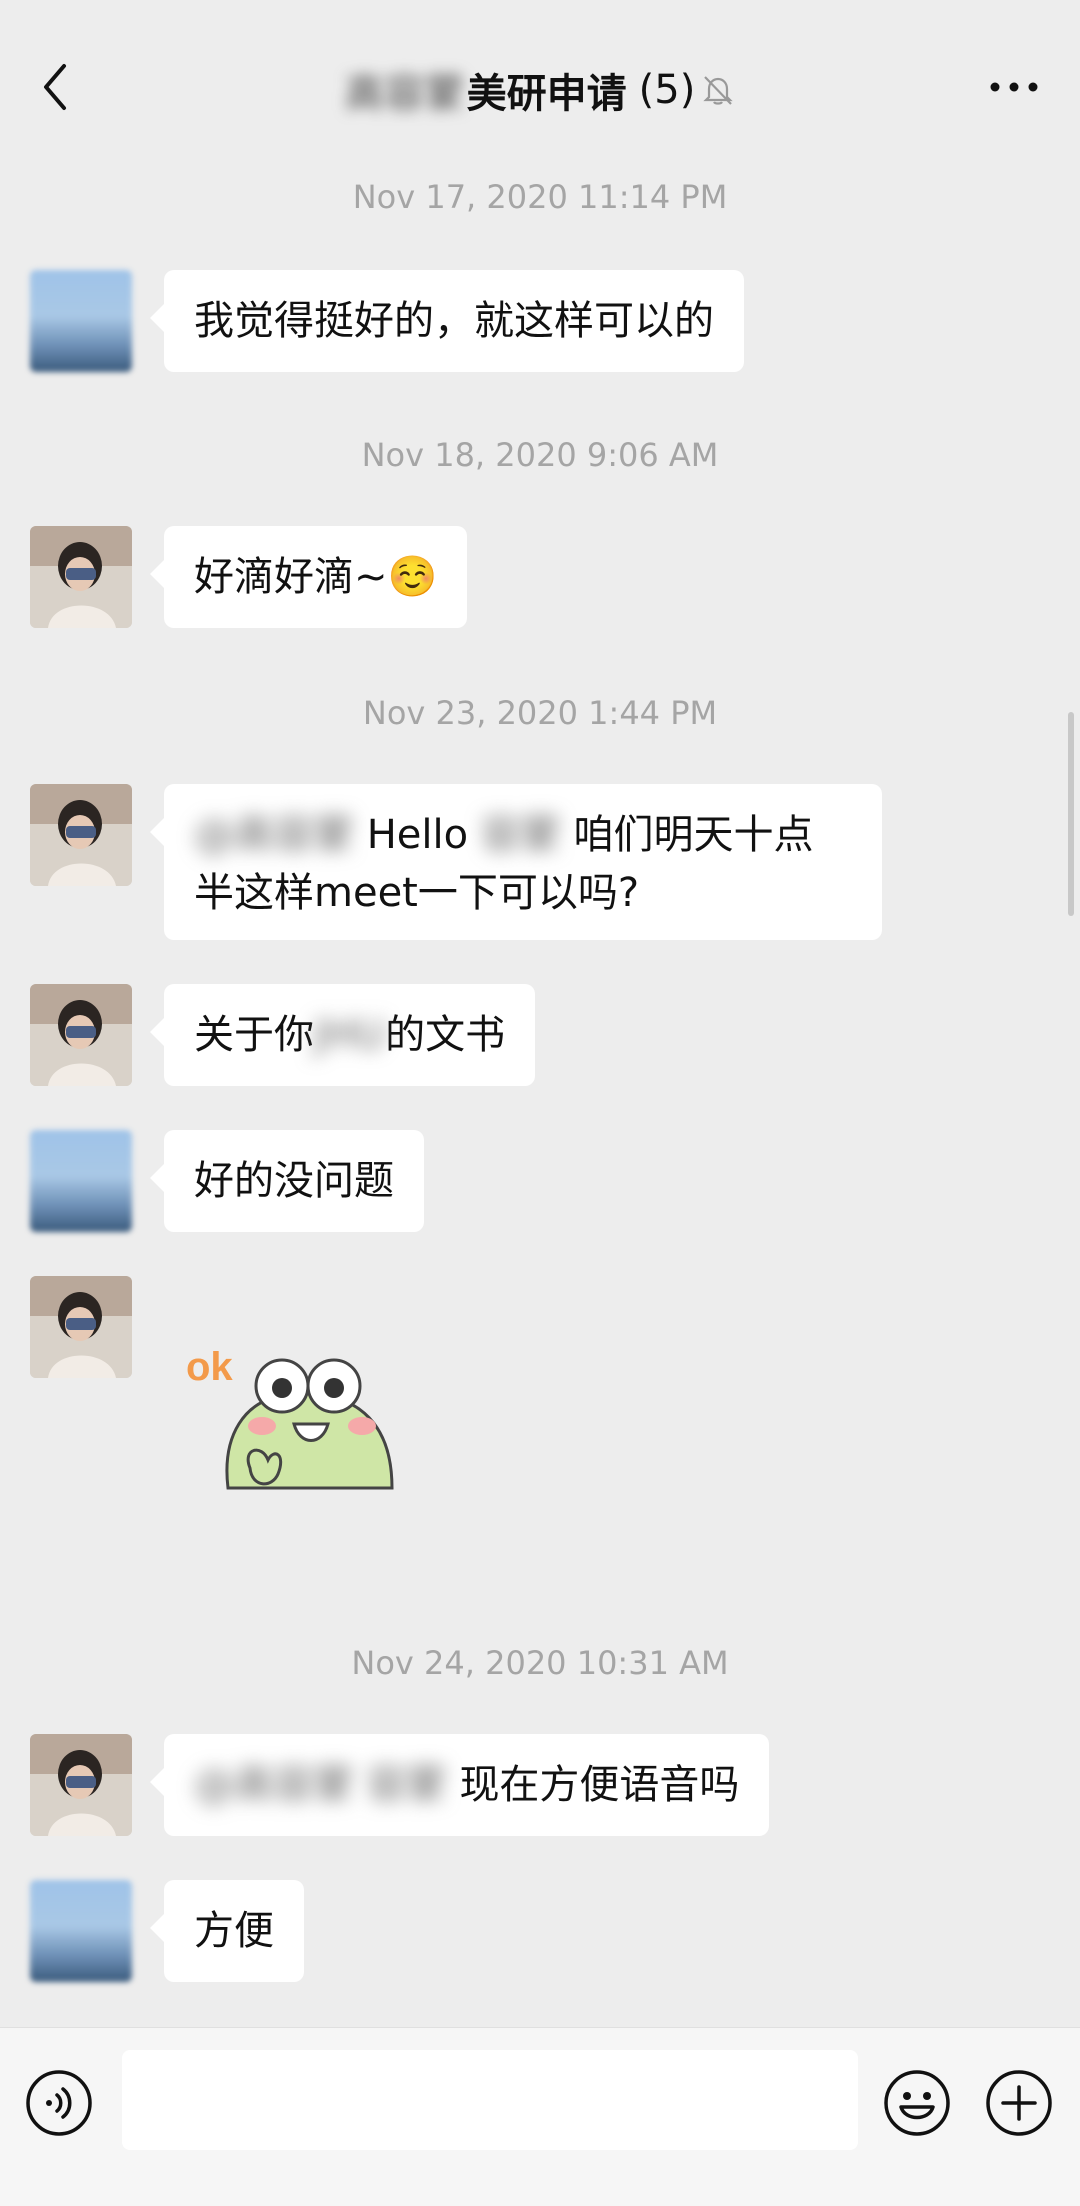  I want to click on message-text: 现在方便语音吗, so click(599, 1785).